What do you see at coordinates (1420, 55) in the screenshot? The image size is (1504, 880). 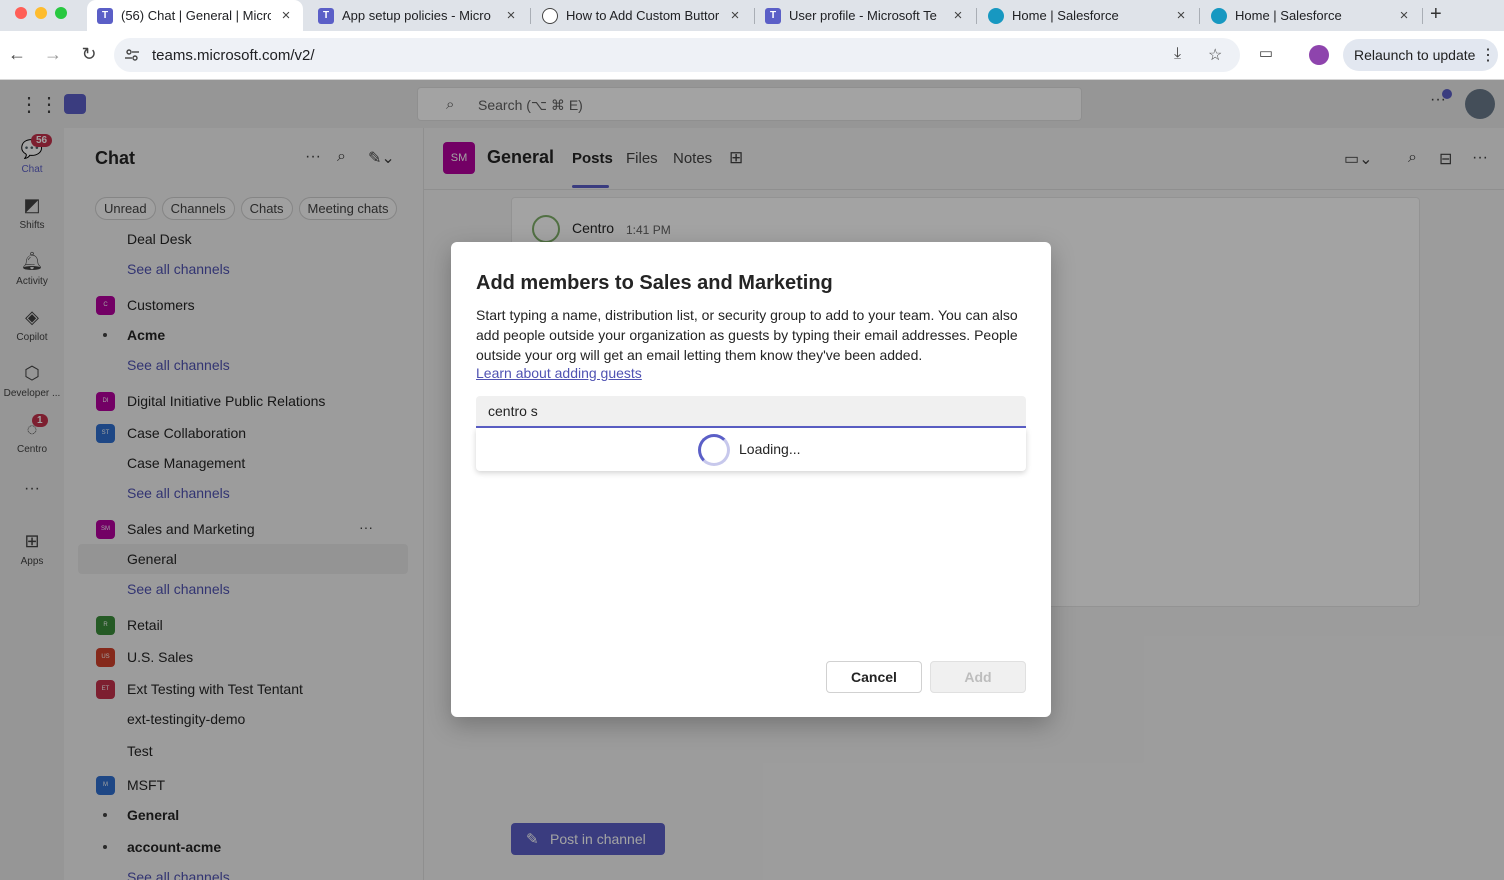 I see `relaunch-button: Relaunch to update ⋮` at bounding box center [1420, 55].